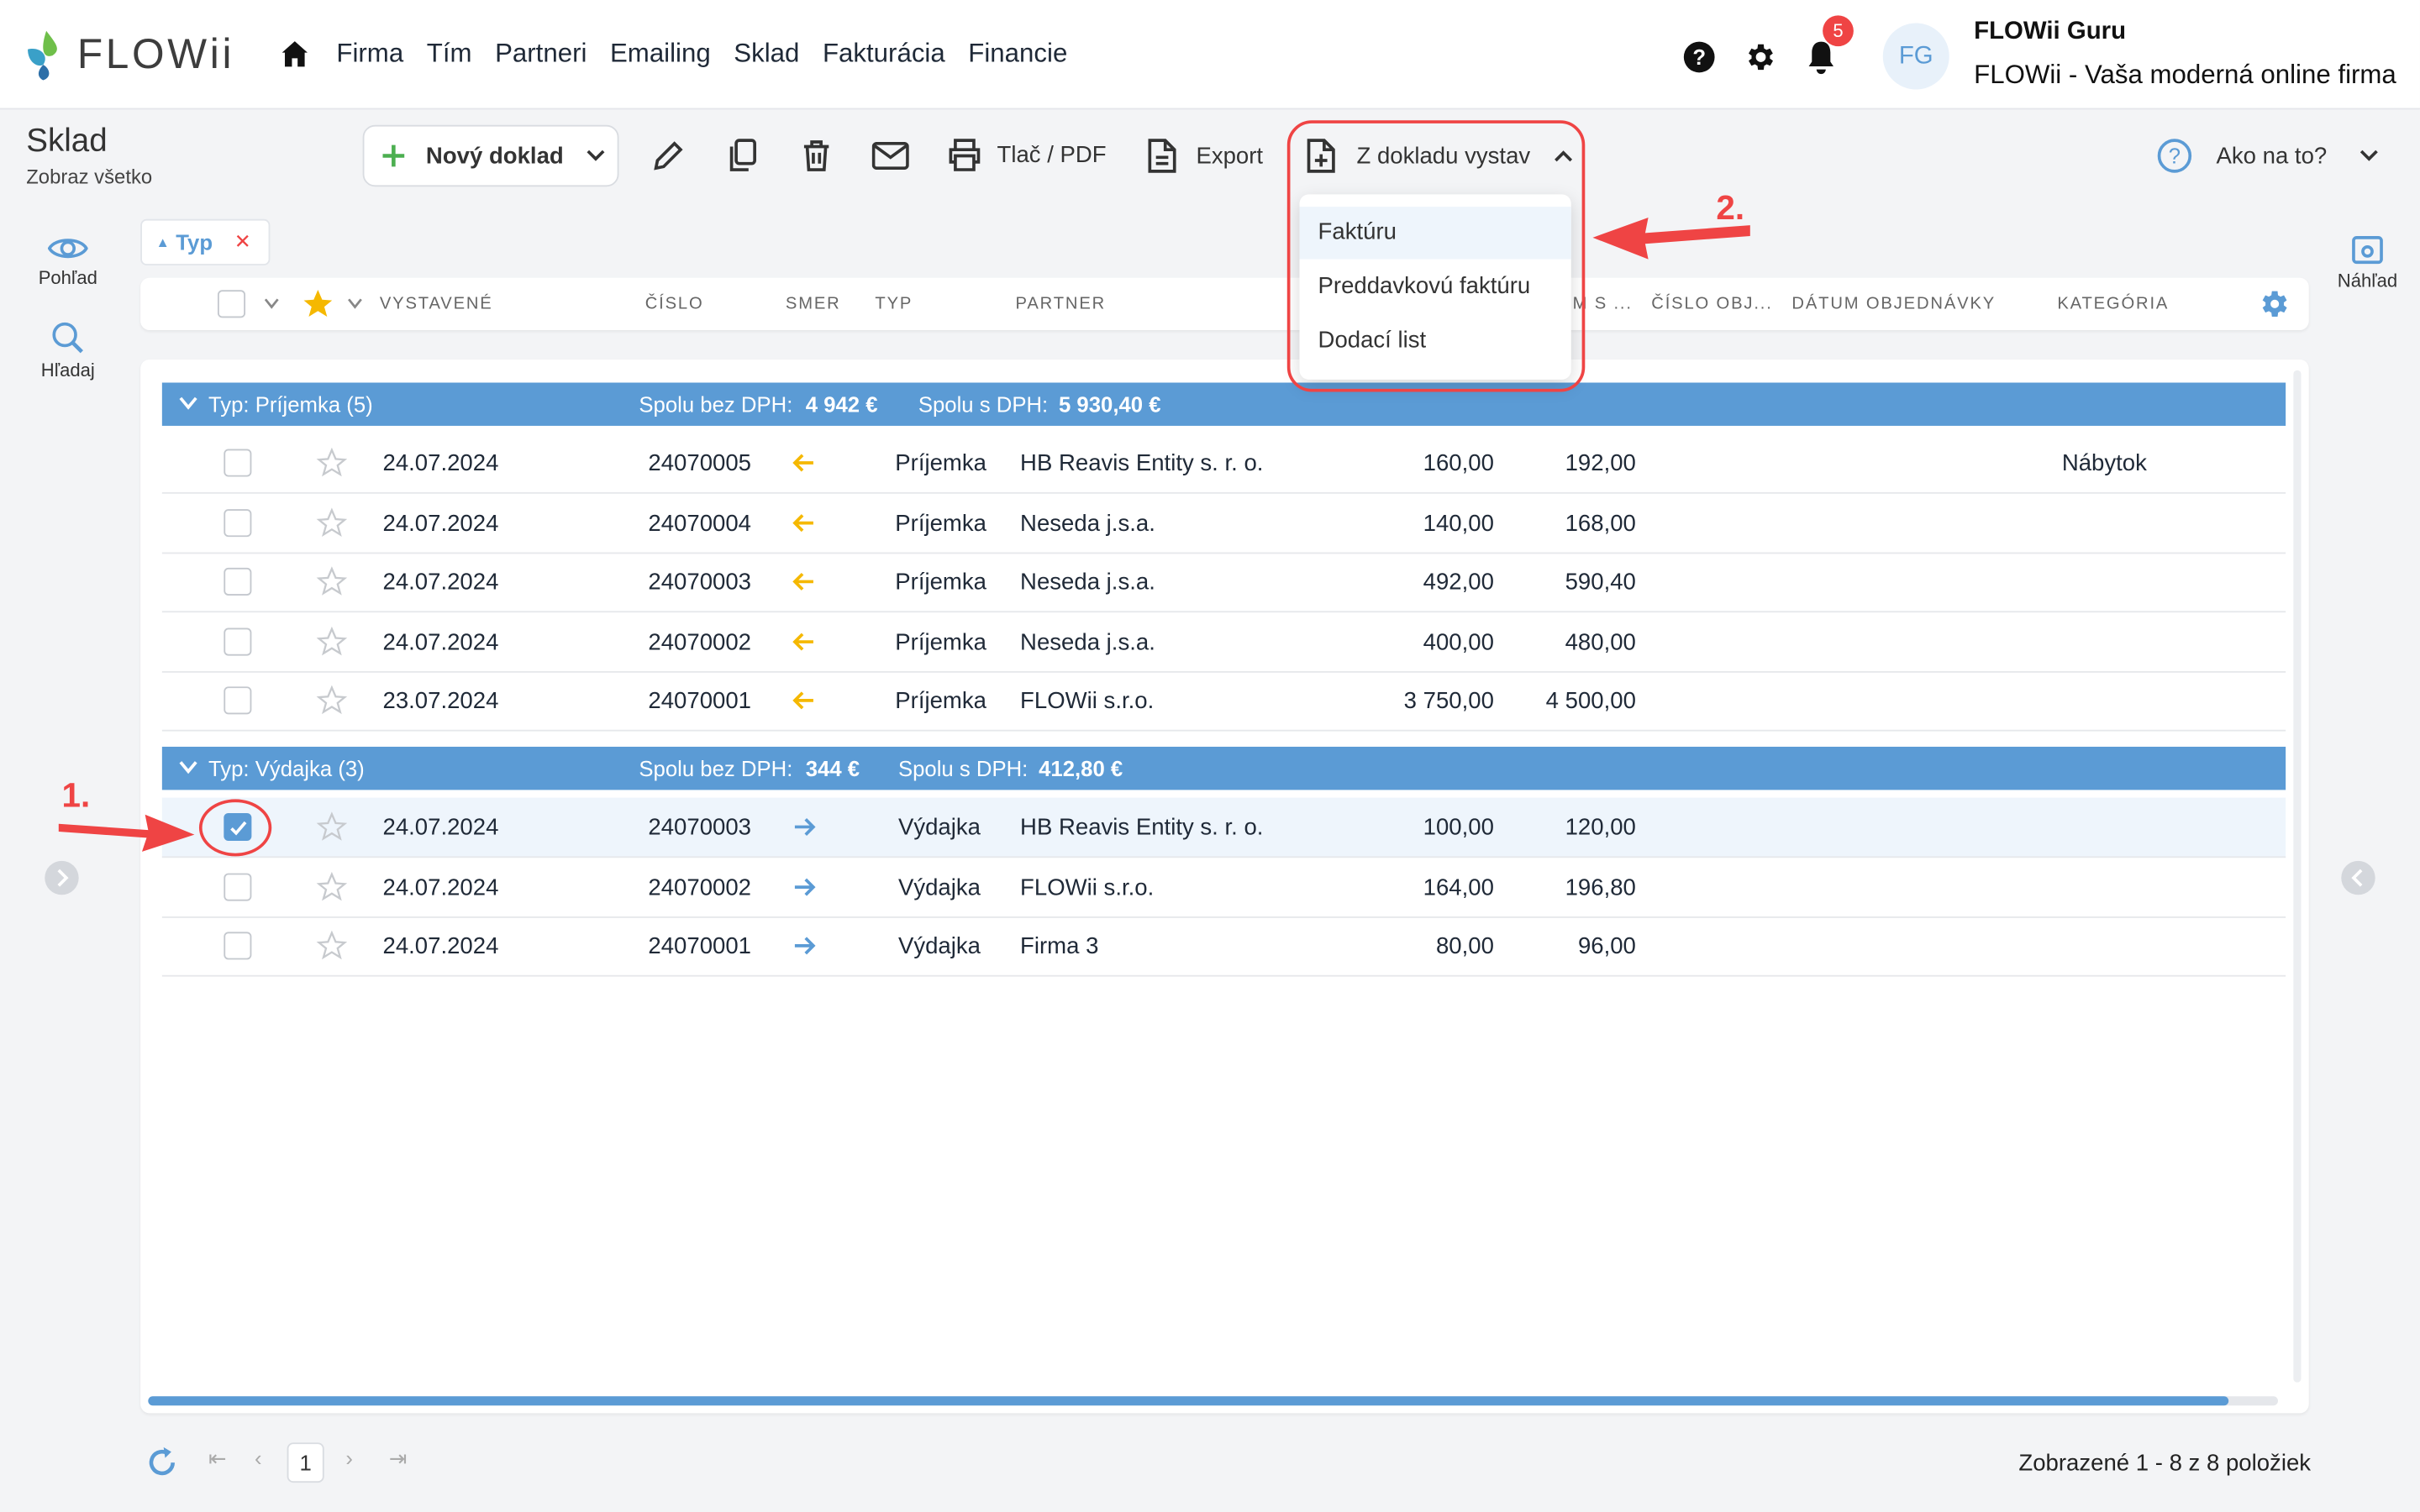 This screenshot has width=2420, height=1512. Describe the element at coordinates (89, 177) in the screenshot. I see `page-subtitle: Zobraz všetko` at that location.